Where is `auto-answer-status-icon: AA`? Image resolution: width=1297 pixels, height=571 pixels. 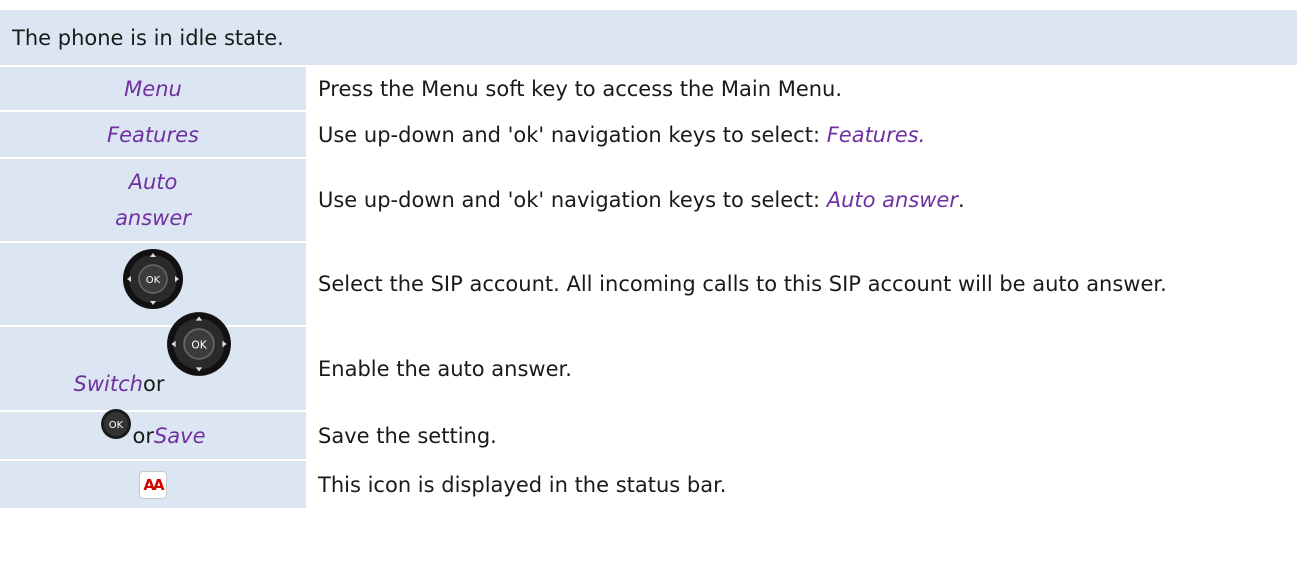 auto-answer-status-icon: AA is located at coordinates (153, 484).